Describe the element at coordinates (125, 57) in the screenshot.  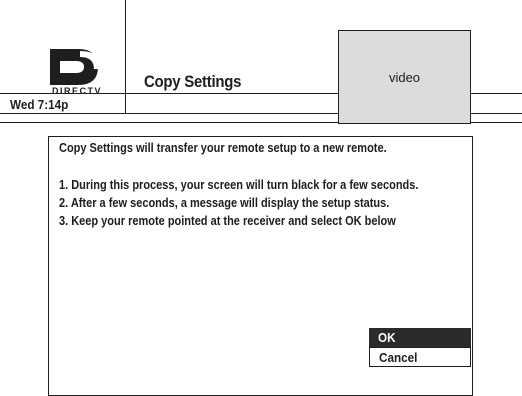
I see `header-vertical-divider` at that location.